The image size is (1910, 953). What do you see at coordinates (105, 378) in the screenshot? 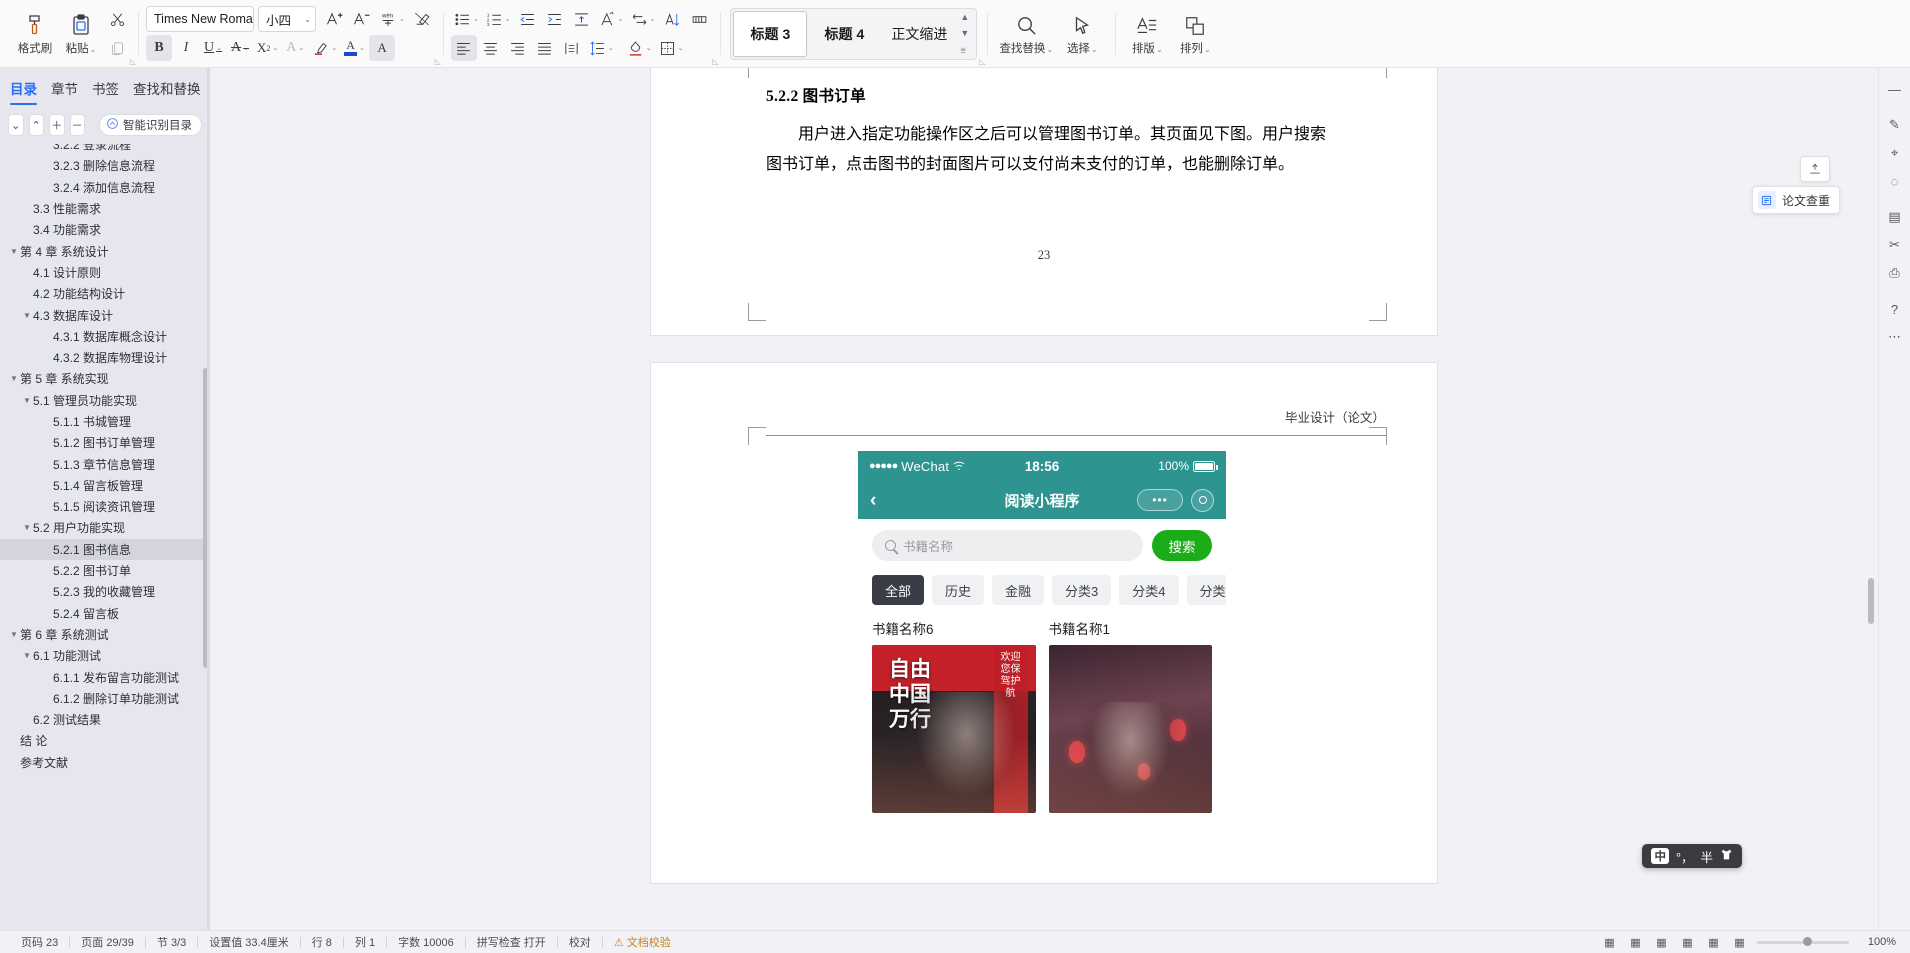
I see `toc-item: ▼ 第 5 章 系统实现` at bounding box center [105, 378].